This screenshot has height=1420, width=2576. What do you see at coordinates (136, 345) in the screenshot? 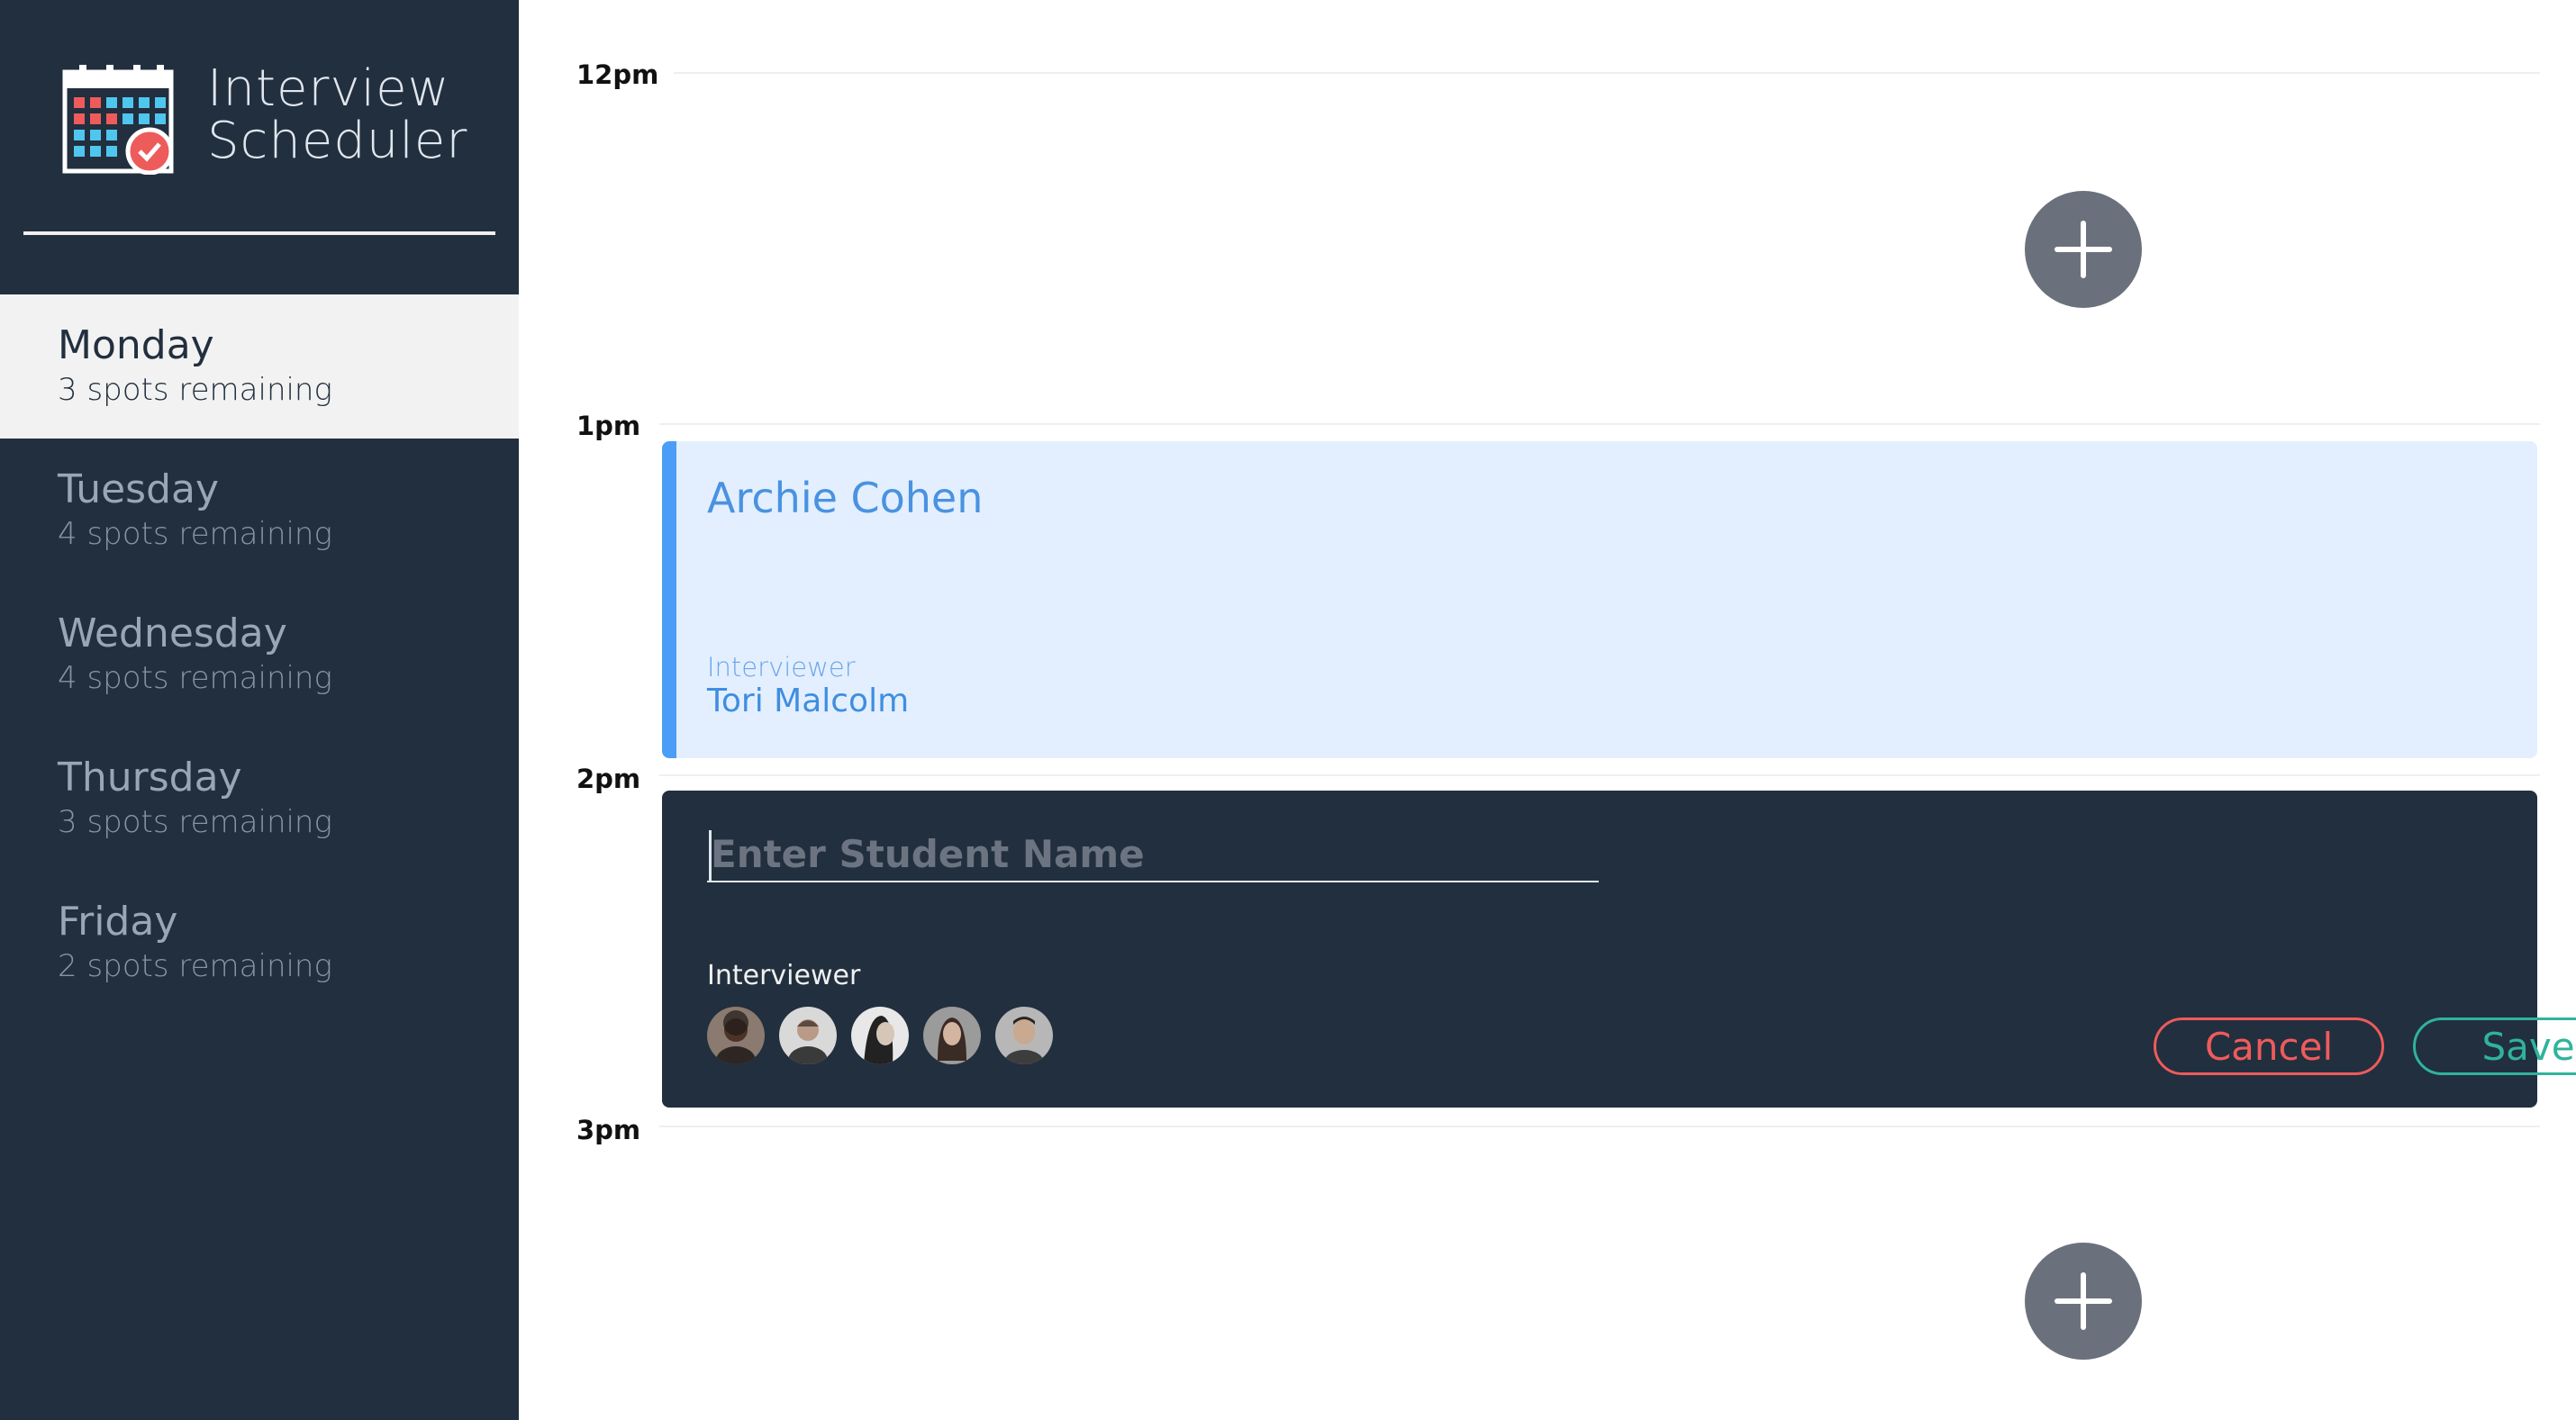
I see `day-name: Monday` at bounding box center [136, 345].